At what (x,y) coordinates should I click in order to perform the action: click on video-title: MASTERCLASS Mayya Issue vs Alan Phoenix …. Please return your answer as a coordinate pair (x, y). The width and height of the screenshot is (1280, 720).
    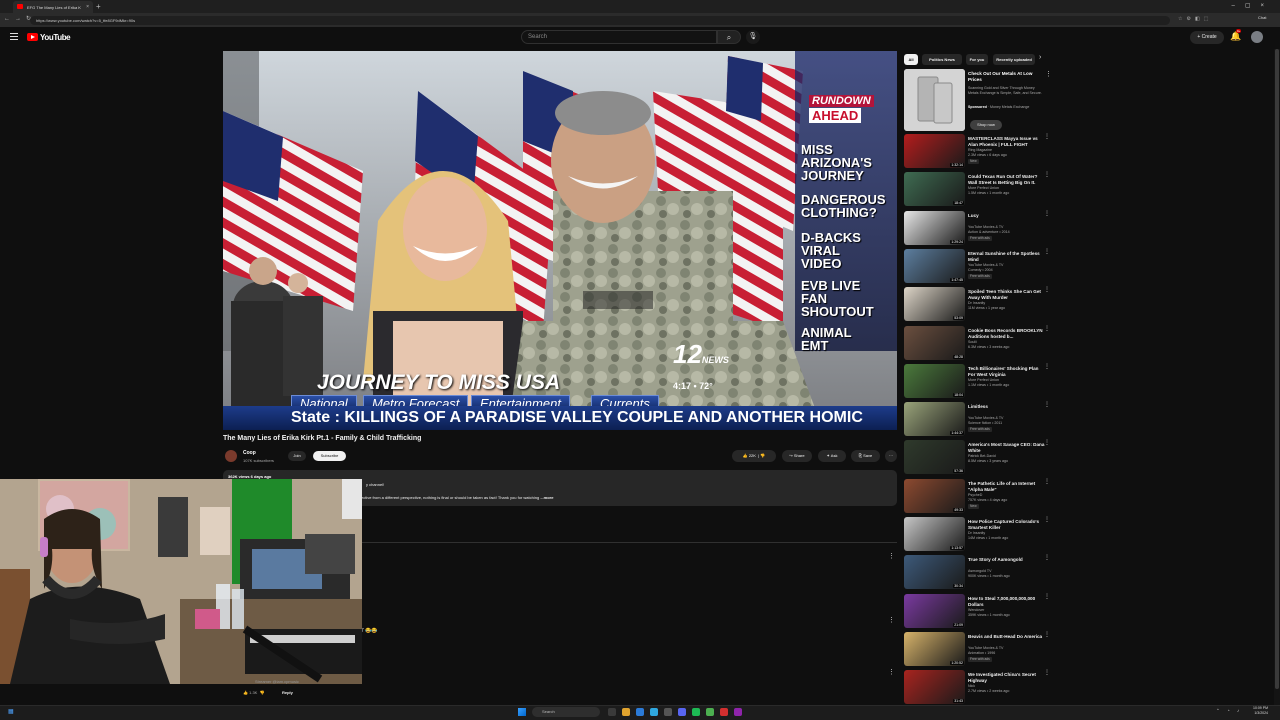
    Looking at the image, I should click on (1007, 142).